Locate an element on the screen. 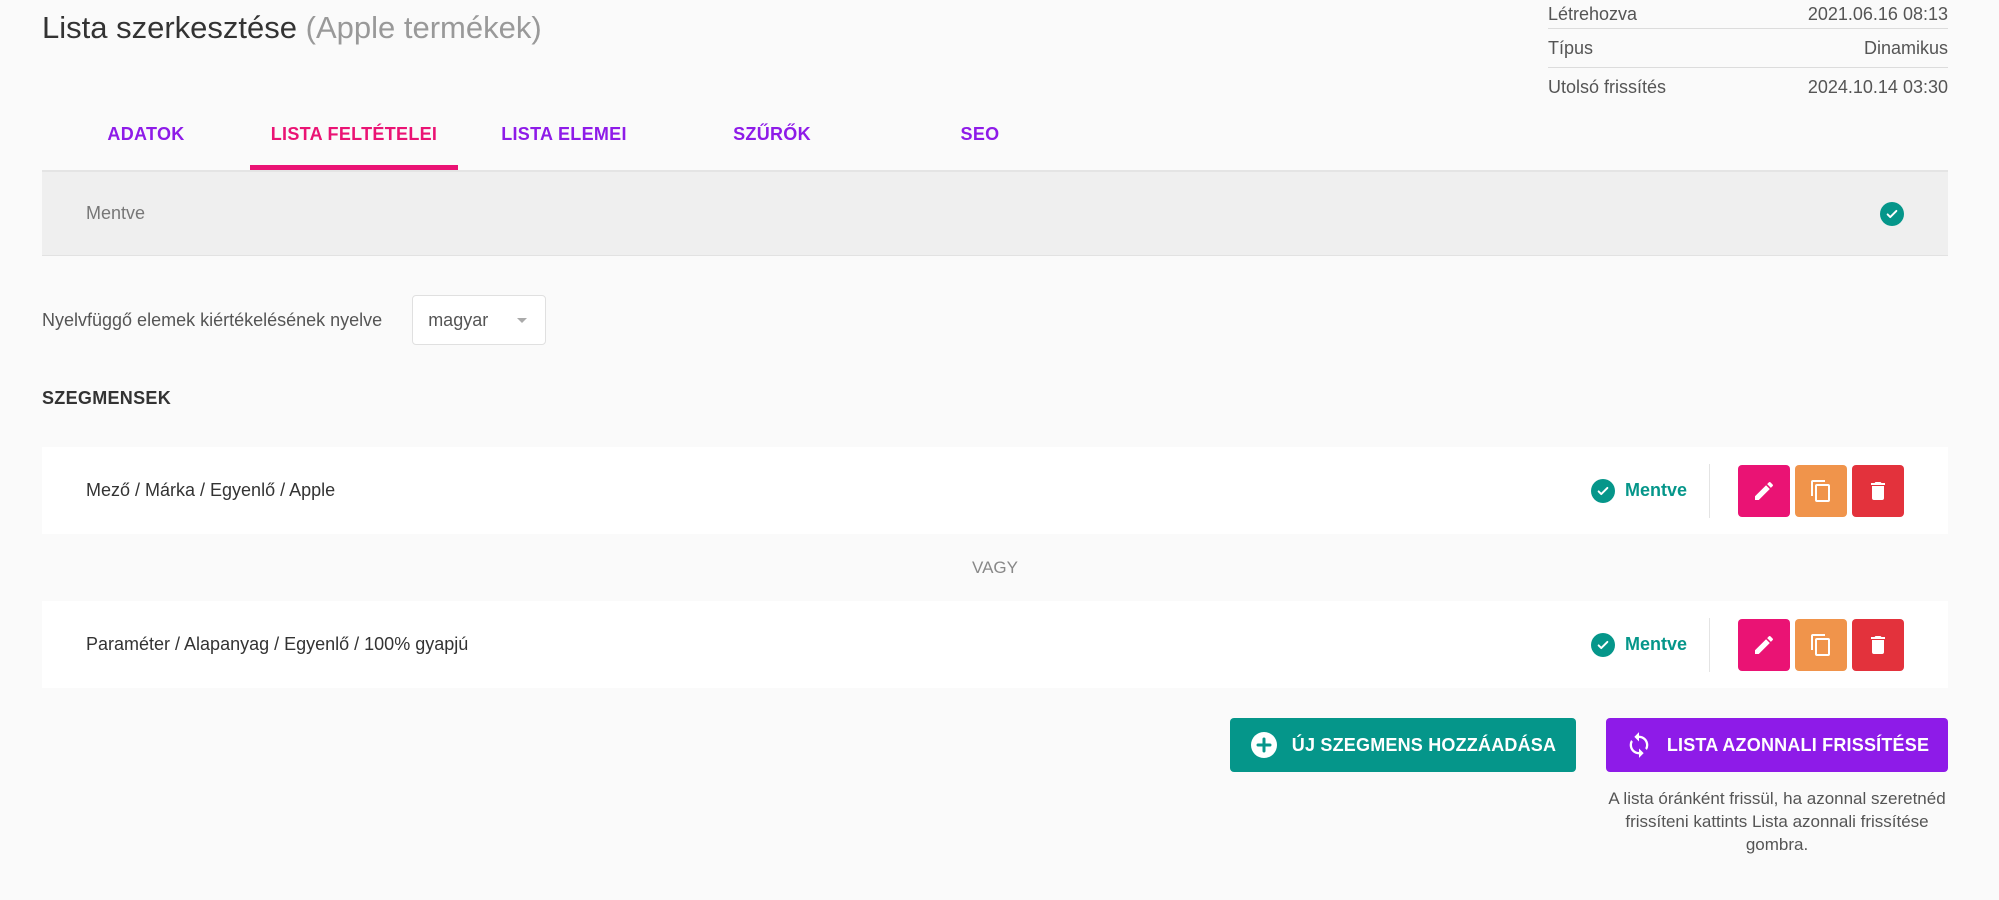 Image resolution: width=1999 pixels, height=900 pixels. meta-value: 2021.06.16 08:13 is located at coordinates (1877, 13).